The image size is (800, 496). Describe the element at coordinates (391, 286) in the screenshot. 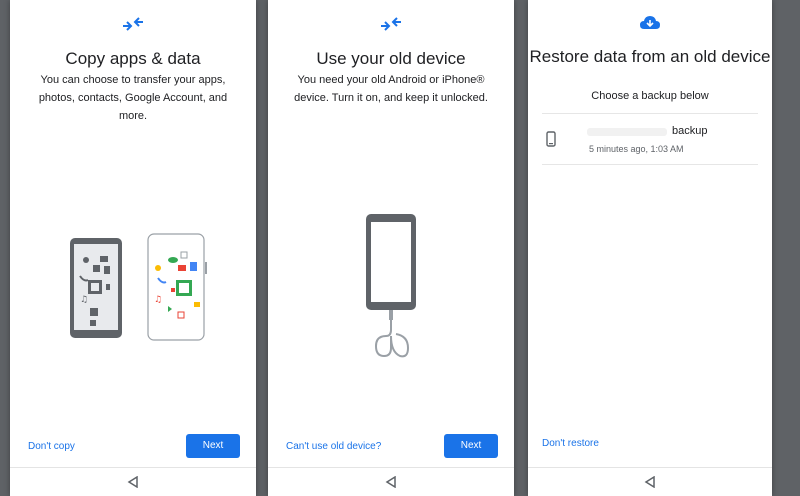

I see `phone-with-cable-illustration` at that location.